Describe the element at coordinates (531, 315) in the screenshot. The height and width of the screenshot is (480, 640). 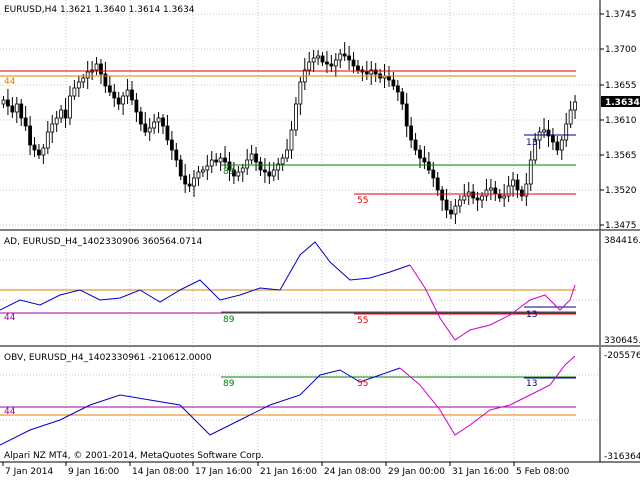
I see `ad-level-label-13: 13` at that location.